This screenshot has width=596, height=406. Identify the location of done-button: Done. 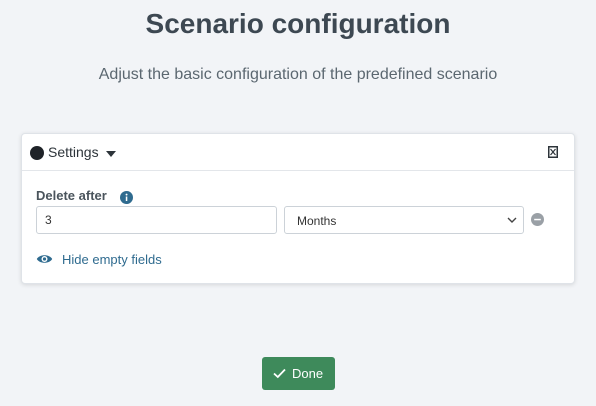
(298, 373).